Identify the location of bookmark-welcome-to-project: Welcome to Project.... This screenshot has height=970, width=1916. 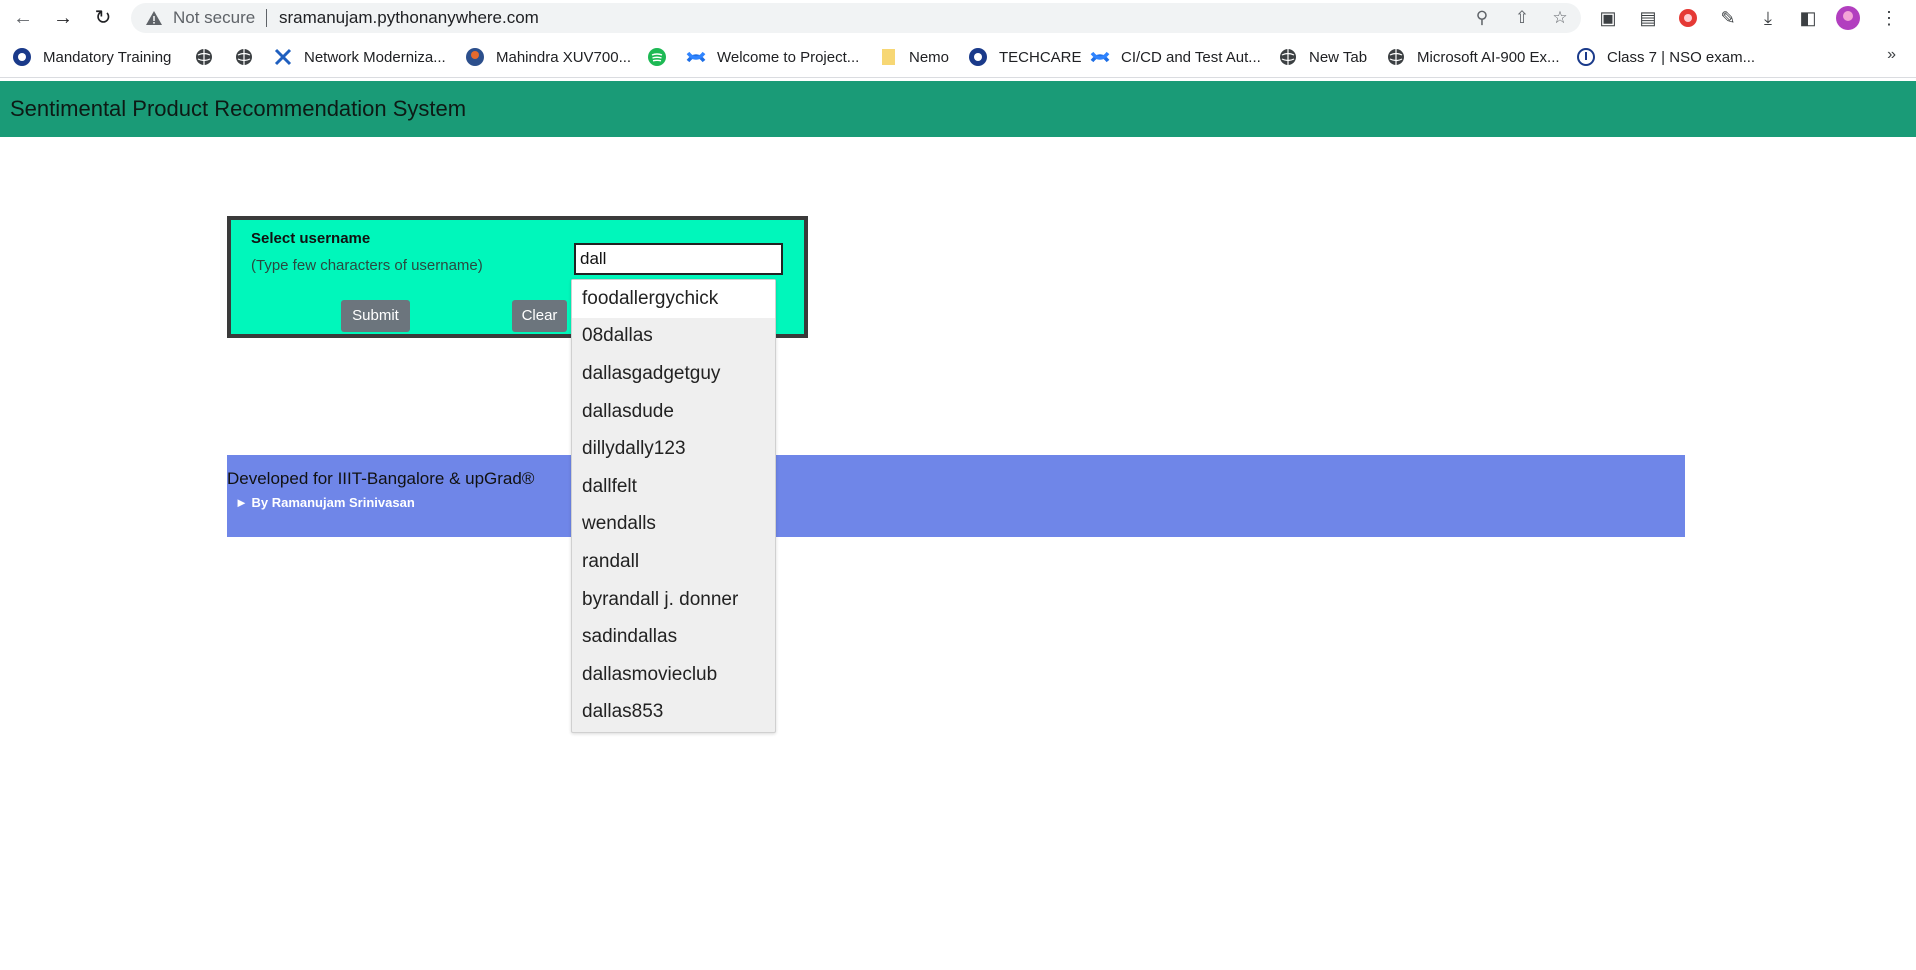
(772, 57).